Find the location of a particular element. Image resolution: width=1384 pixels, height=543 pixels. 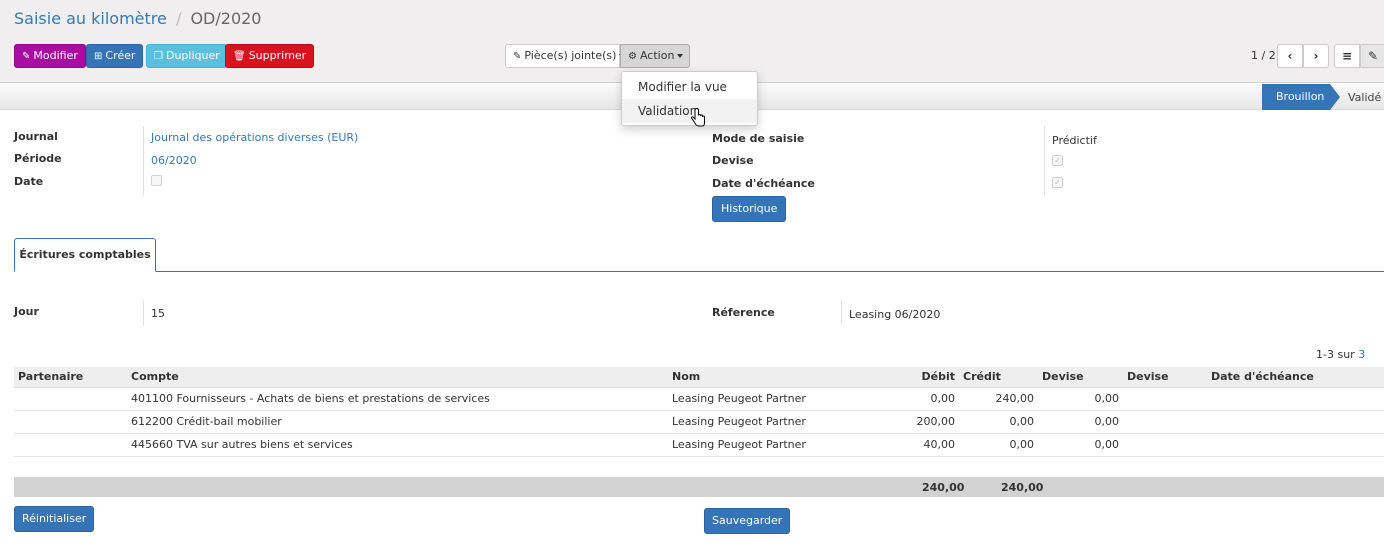

dupliquer-button: ❐ Dupliquer is located at coordinates (187, 56).